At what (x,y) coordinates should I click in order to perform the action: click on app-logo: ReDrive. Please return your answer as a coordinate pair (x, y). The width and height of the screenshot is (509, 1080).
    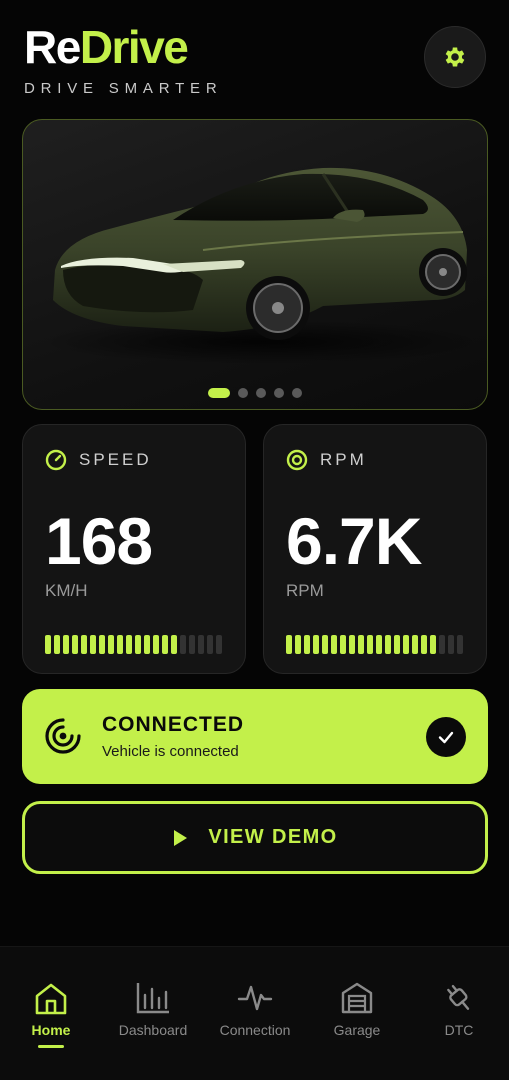
    Looking at the image, I should click on (123, 47).